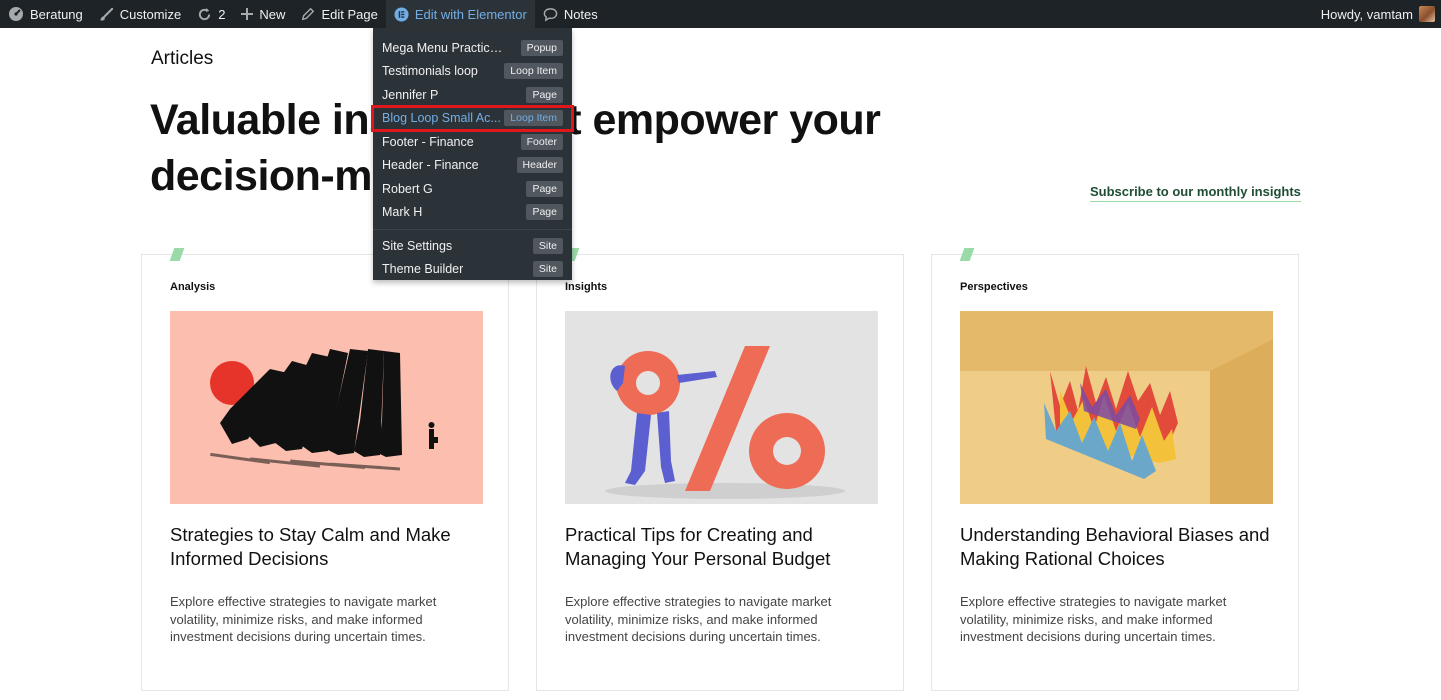 This screenshot has height=700, width=1441. Describe the element at coordinates (204, 14) in the screenshot. I see `refresh-icon` at that location.